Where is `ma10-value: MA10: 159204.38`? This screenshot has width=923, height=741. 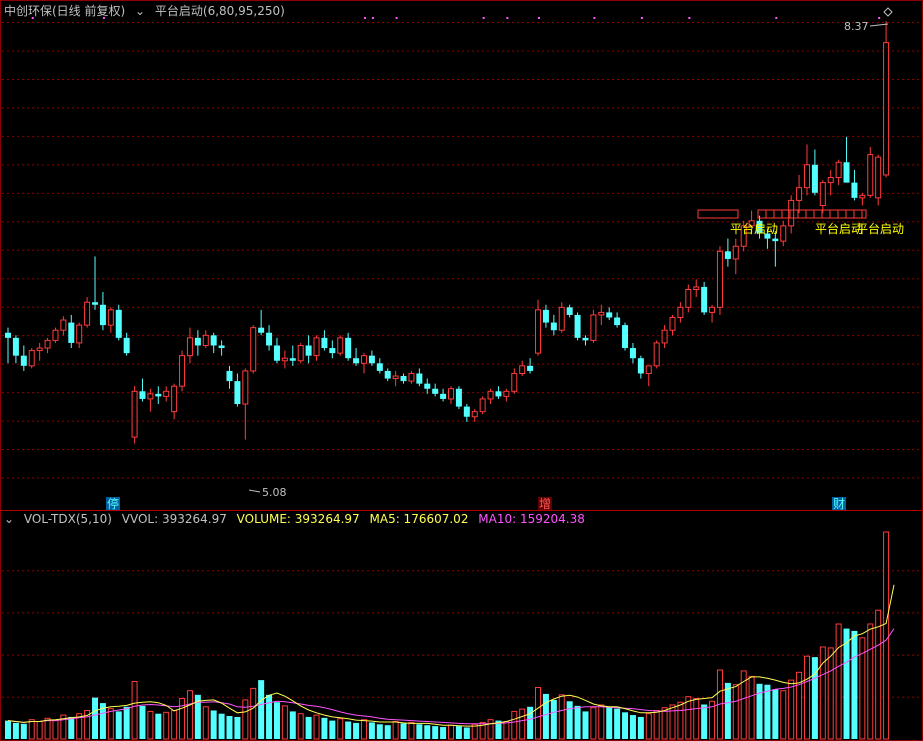
ma10-value: MA10: 159204.38 is located at coordinates (531, 519).